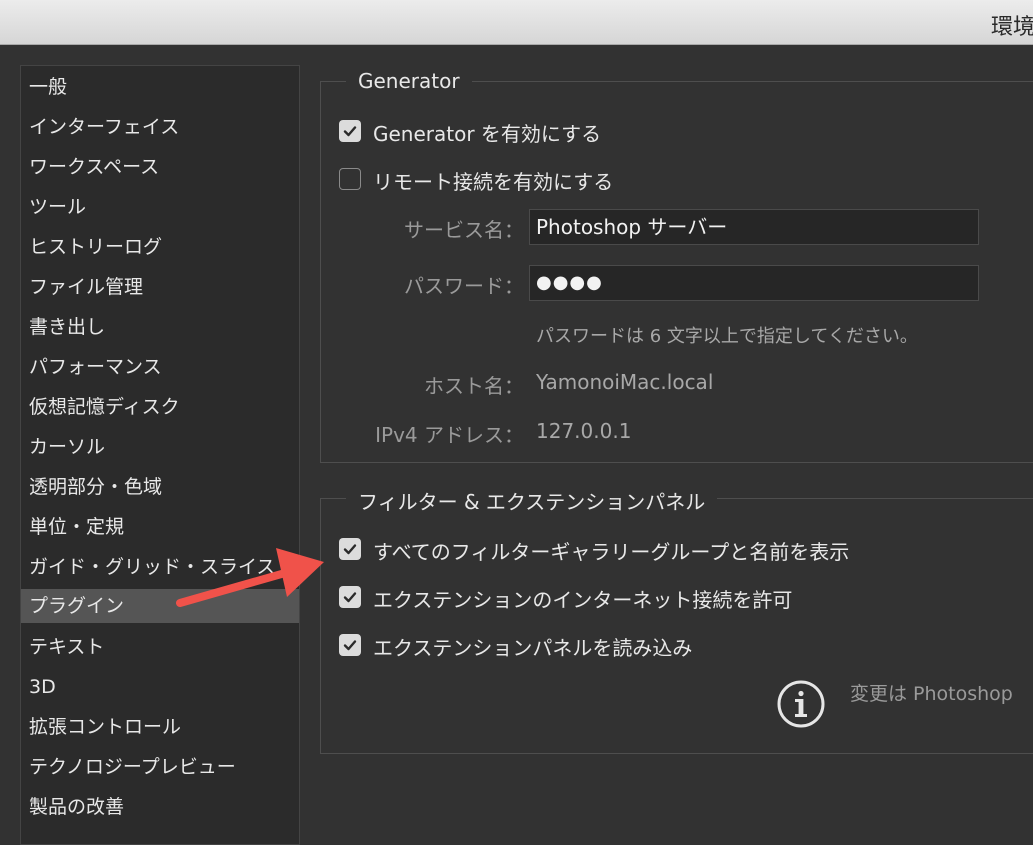 The height and width of the screenshot is (845, 1033). What do you see at coordinates (160, 447) in the screenshot?
I see `sidebar-item-cursors: カーソル` at bounding box center [160, 447].